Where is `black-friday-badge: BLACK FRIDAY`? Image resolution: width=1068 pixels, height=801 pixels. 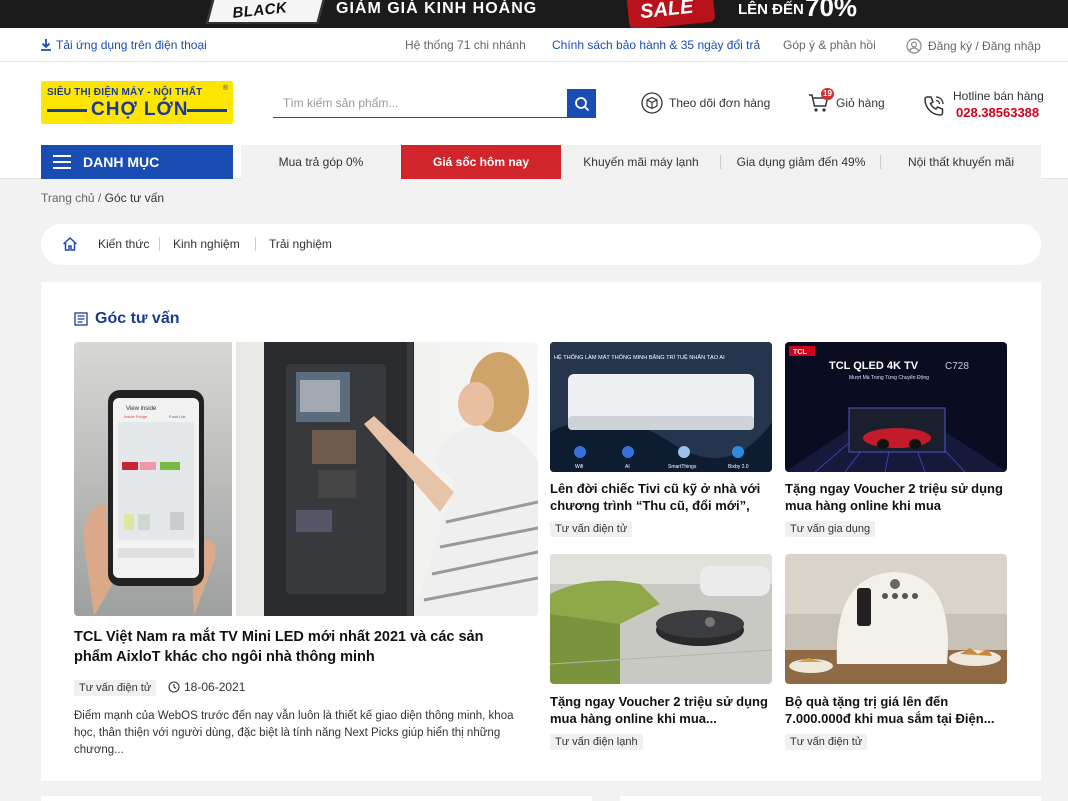
black-friday-badge: BLACK FRIDAY is located at coordinates (266, 12).